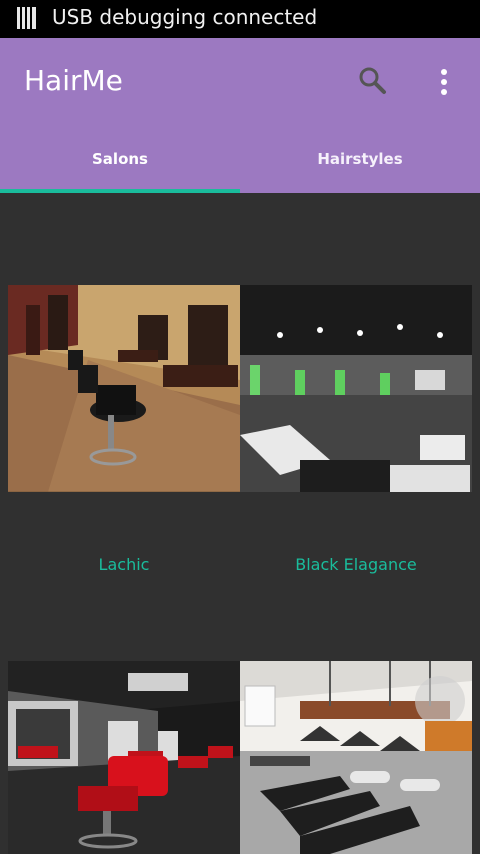 Image resolution: width=480 pixels, height=854 pixels. Describe the element at coordinates (360, 161) in the screenshot. I see `tab-hairstyles: Hairstyles` at that location.